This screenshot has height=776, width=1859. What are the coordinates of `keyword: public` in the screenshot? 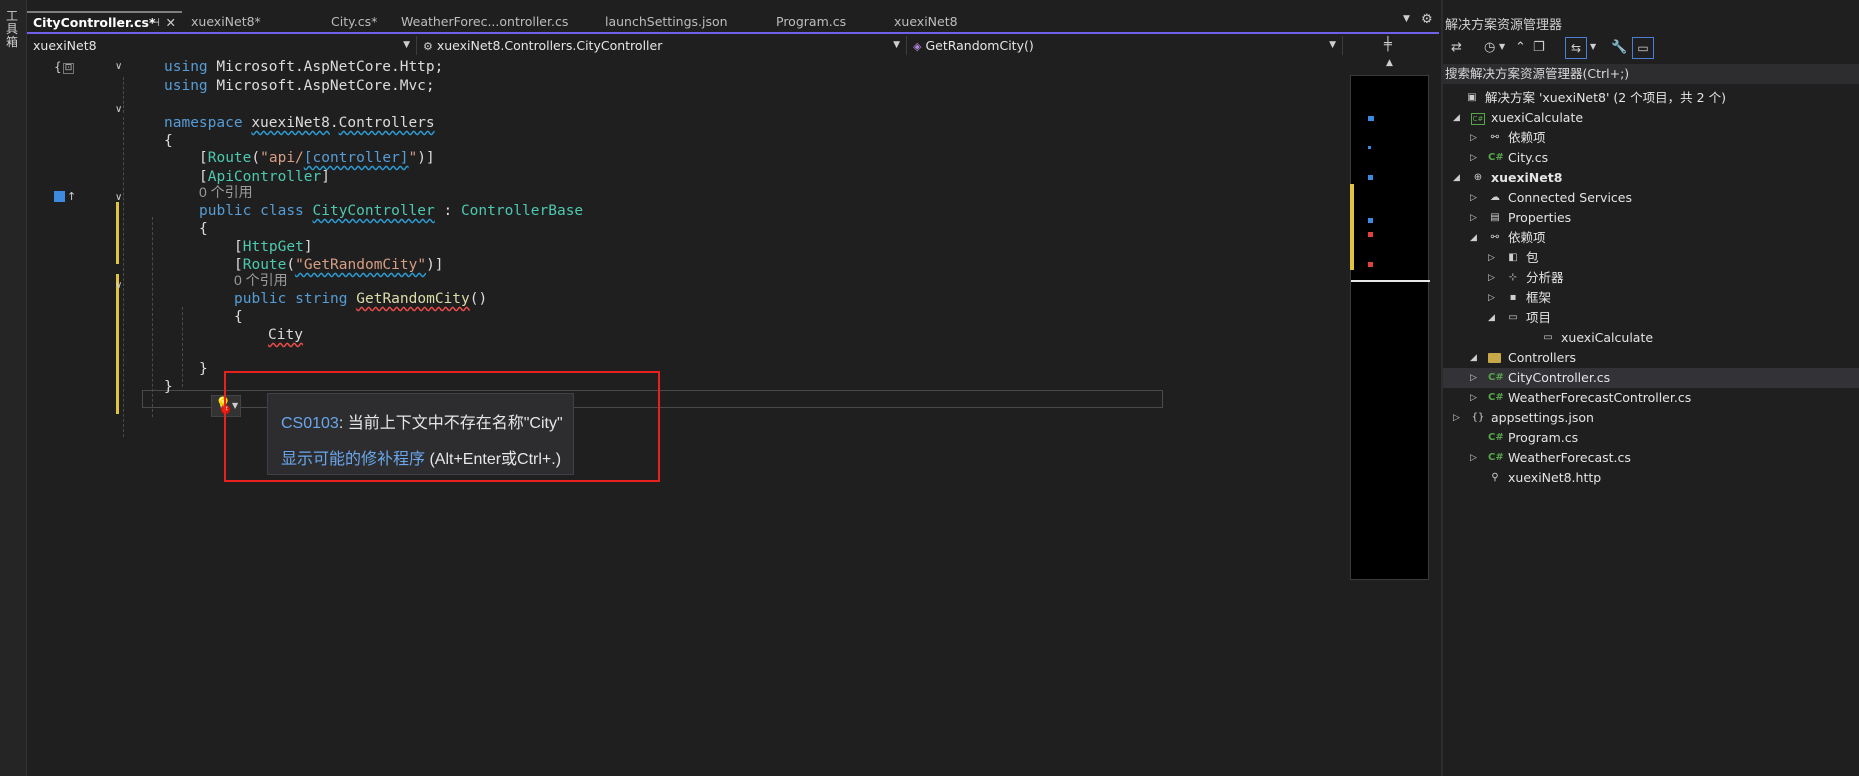 It's located at (260, 299).